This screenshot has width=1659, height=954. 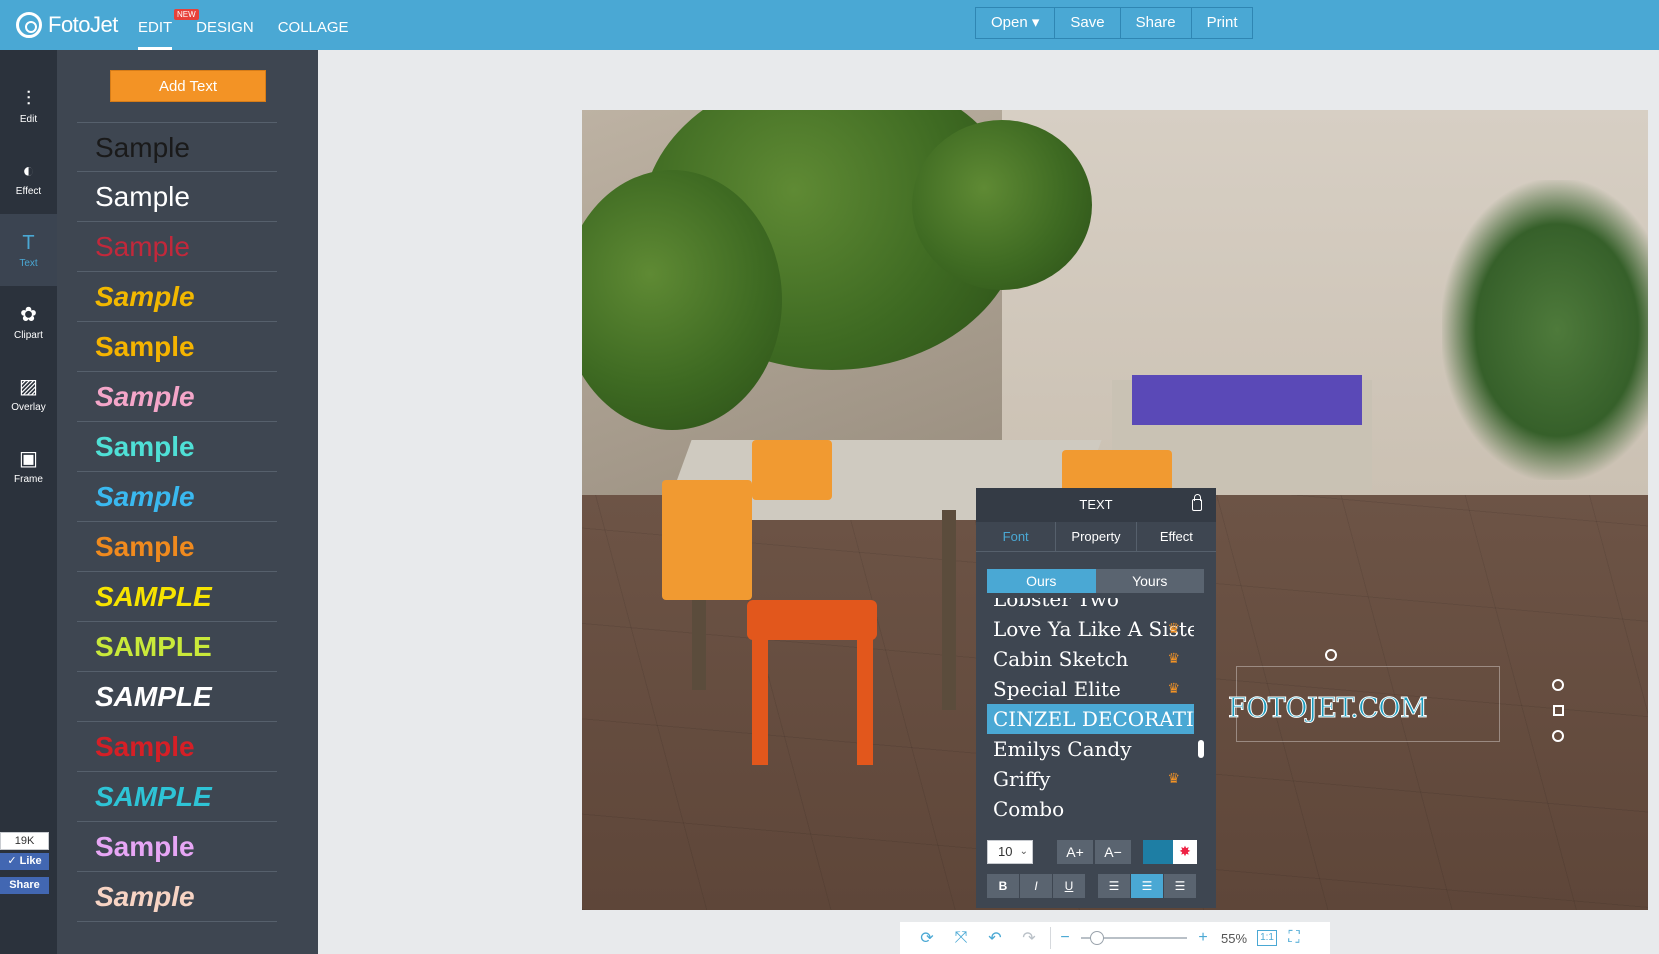 I want to click on nav-edit-label: EDIT, so click(x=155, y=27).